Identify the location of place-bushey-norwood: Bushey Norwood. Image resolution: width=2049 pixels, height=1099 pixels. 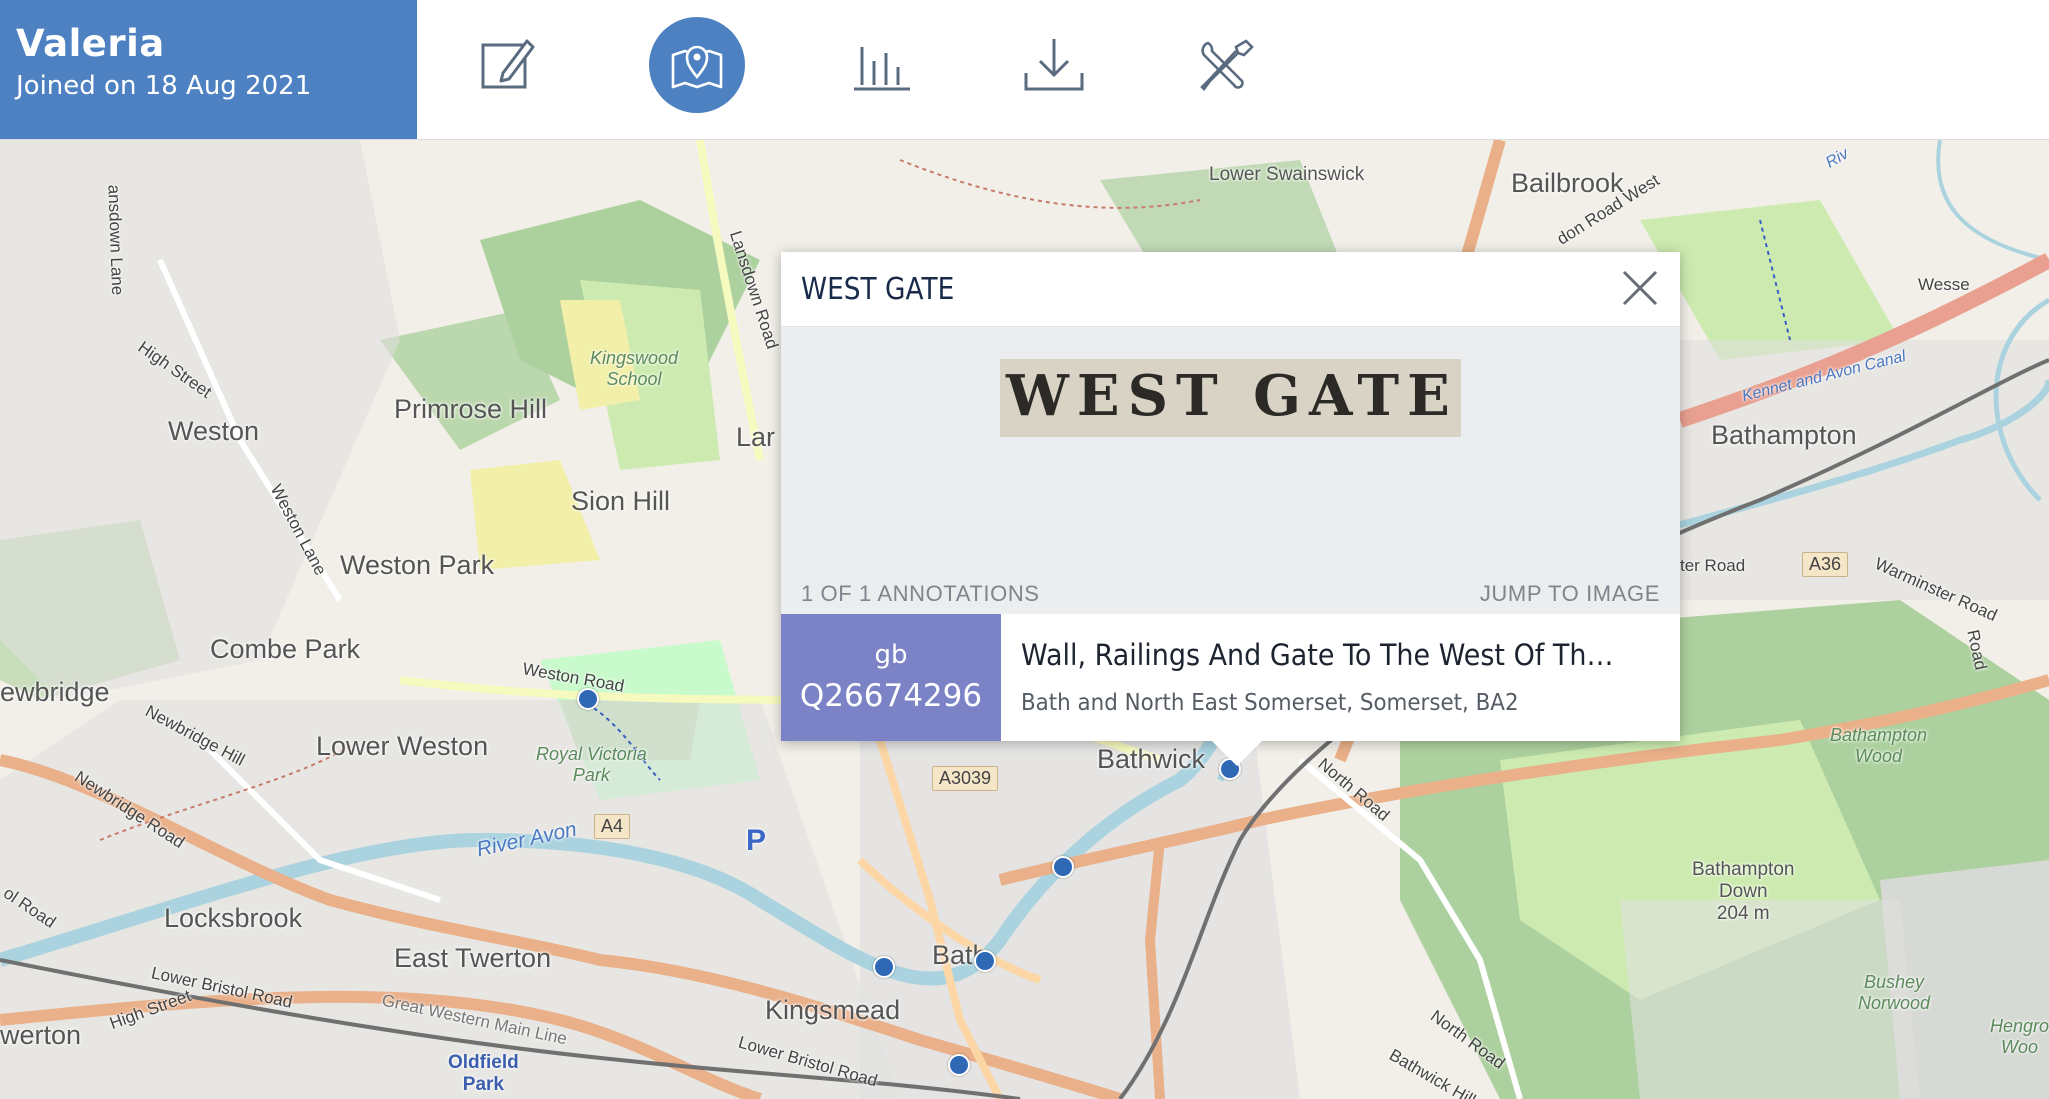
(1894, 992).